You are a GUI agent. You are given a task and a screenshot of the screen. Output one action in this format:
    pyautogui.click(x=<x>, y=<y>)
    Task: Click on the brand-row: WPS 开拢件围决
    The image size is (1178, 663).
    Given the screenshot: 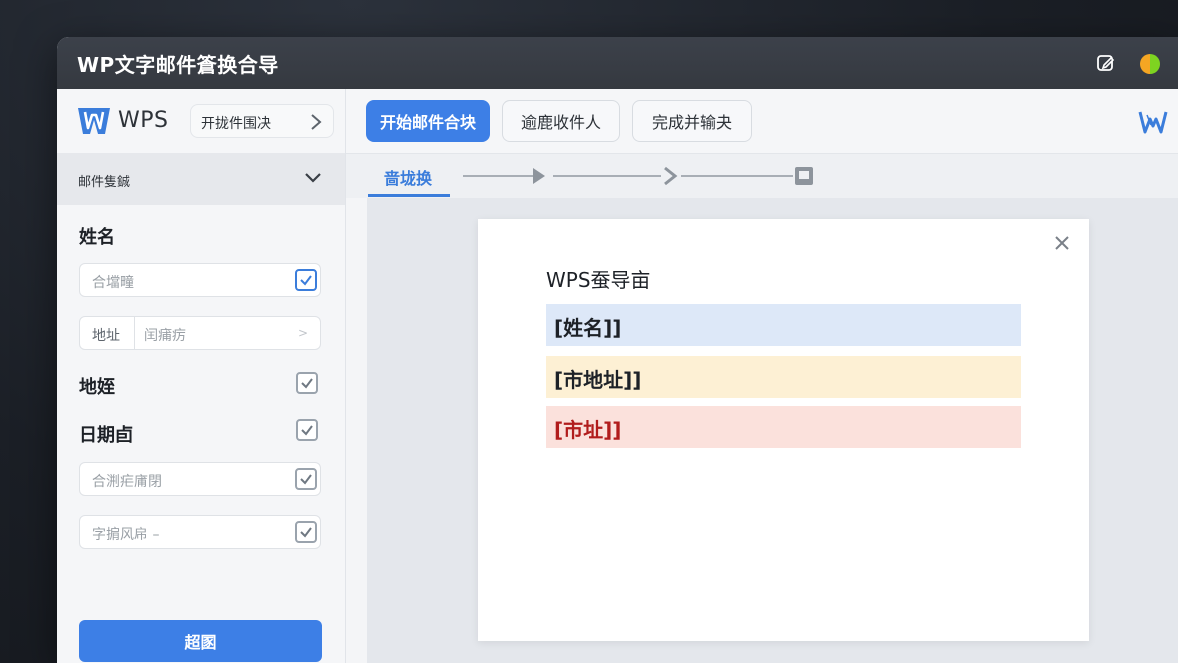 What is the action you would take?
    pyautogui.click(x=201, y=121)
    